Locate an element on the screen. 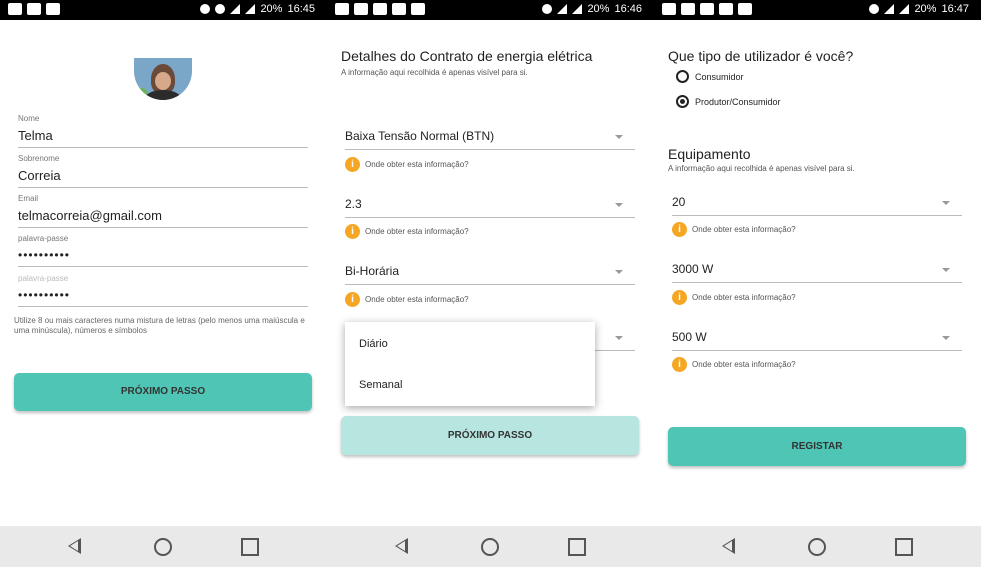 This screenshot has height=567, width=981. radio-selected-icon is located at coordinates (682, 101).